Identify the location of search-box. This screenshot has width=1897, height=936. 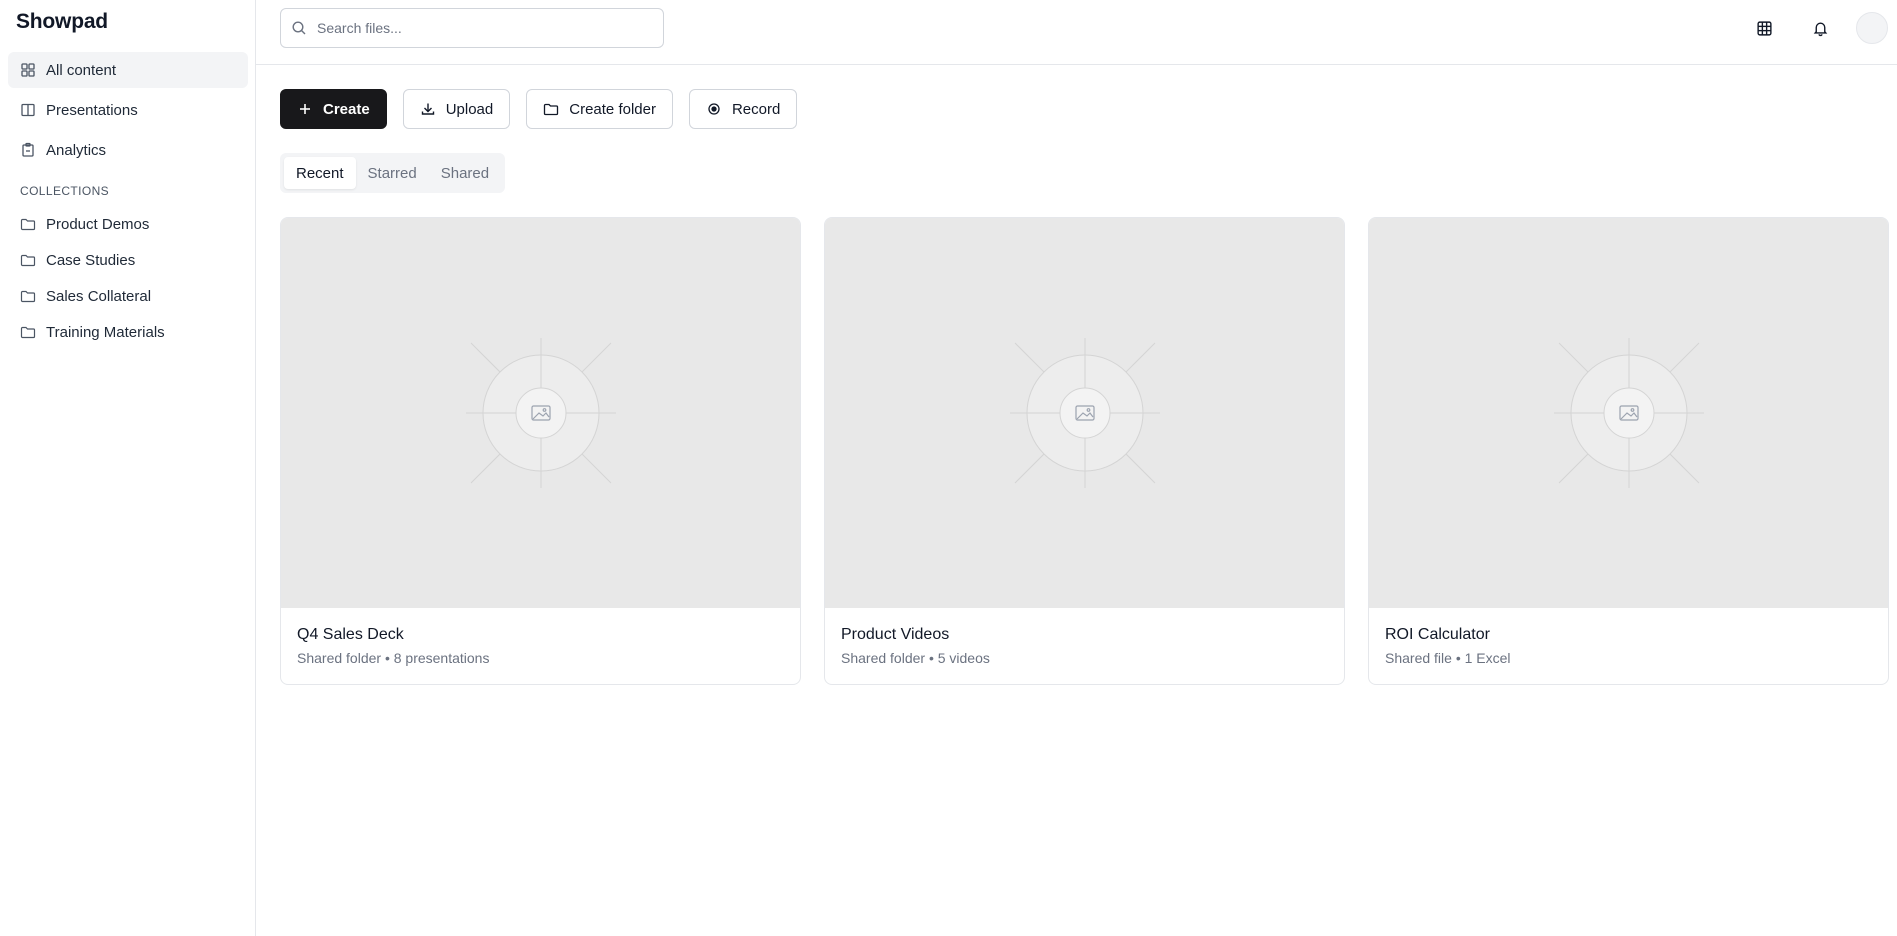
(472, 28).